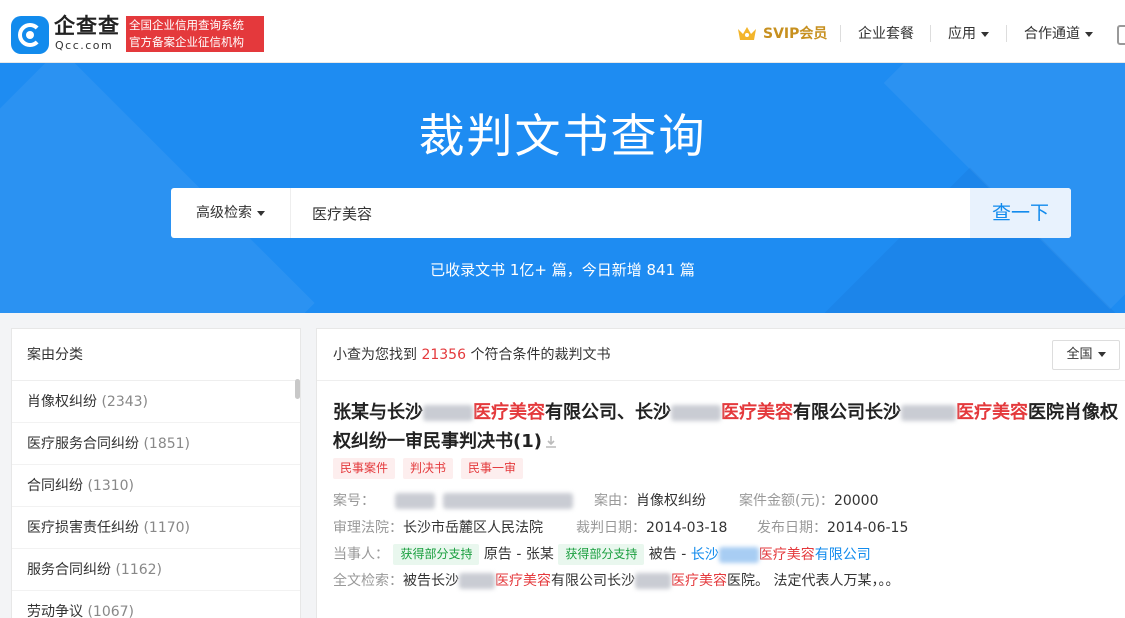 Image resolution: width=1125 pixels, height=618 pixels. I want to click on nav-package-link: 企业套餐, so click(886, 34).